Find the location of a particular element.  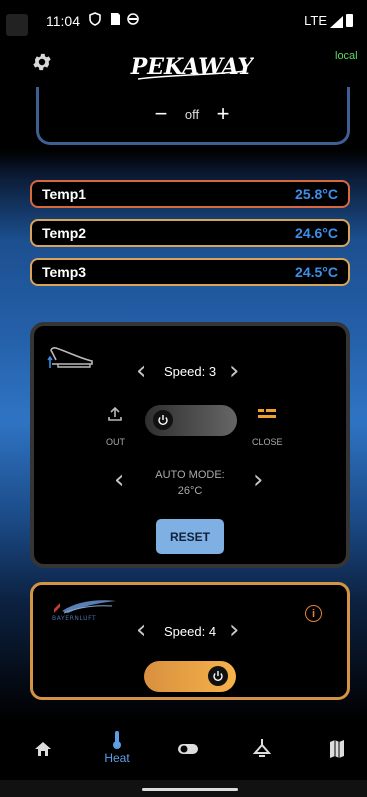

auto-mode-display: AUTO MODE: 26°C is located at coordinates (190, 483).